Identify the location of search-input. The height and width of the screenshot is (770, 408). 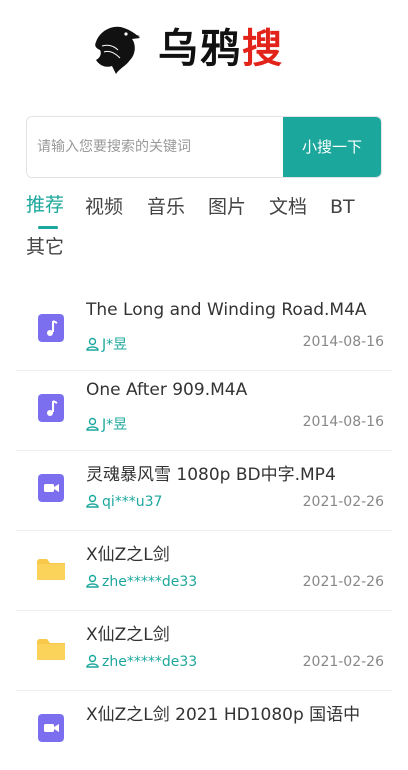
(156, 147).